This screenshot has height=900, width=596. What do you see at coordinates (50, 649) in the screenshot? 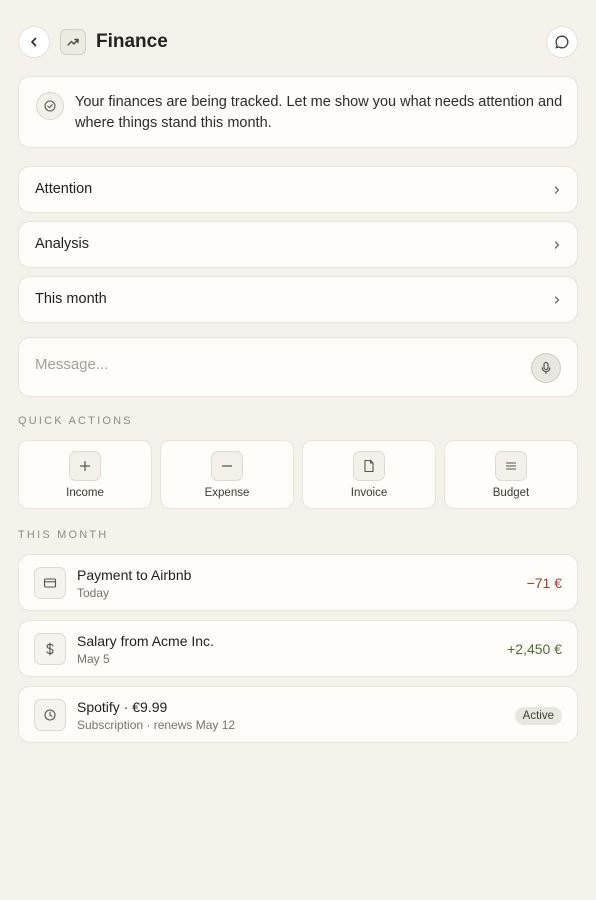
I see `dollar-icon` at bounding box center [50, 649].